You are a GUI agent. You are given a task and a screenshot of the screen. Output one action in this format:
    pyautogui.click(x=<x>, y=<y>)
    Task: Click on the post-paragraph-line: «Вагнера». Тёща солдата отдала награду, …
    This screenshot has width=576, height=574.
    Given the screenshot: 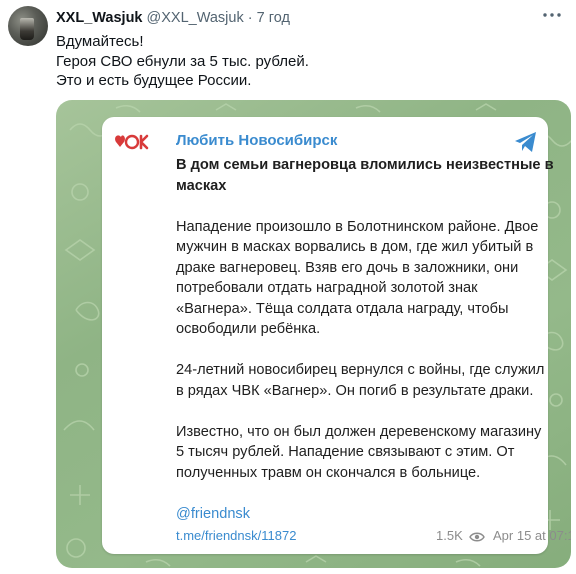 What is the action you would take?
    pyautogui.click(x=342, y=308)
    